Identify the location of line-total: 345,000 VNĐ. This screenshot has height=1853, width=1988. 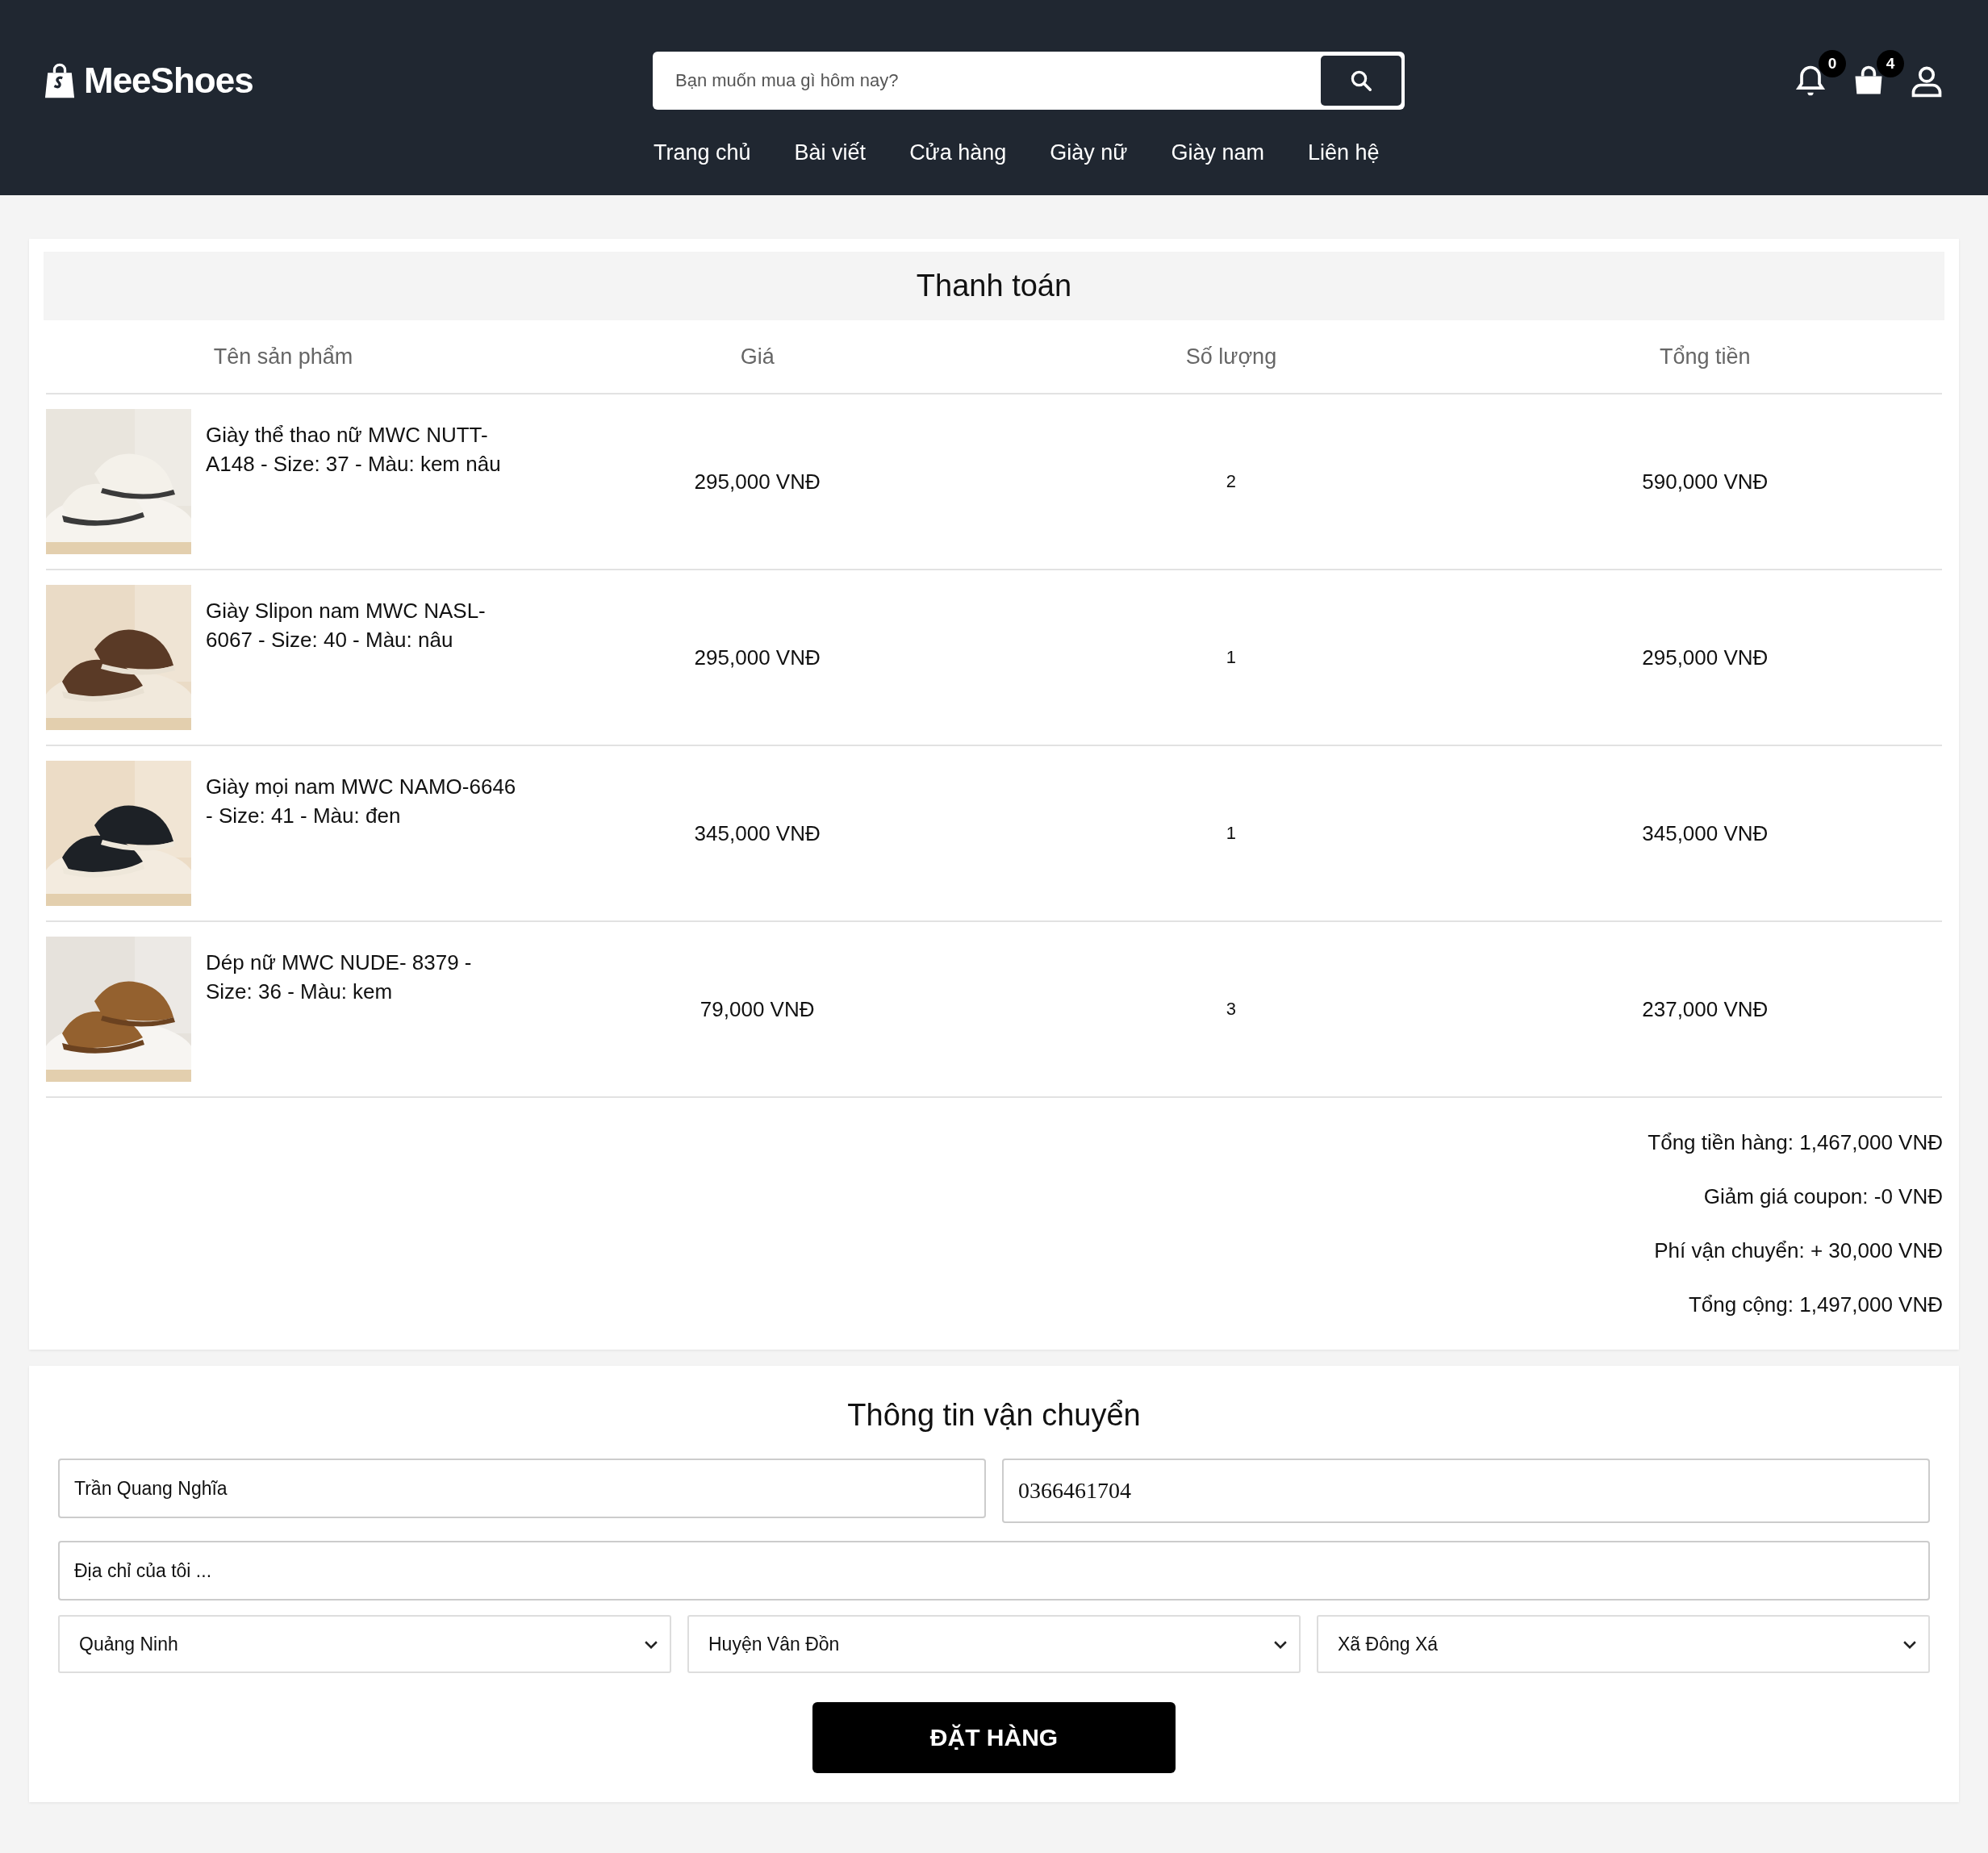
(1705, 833).